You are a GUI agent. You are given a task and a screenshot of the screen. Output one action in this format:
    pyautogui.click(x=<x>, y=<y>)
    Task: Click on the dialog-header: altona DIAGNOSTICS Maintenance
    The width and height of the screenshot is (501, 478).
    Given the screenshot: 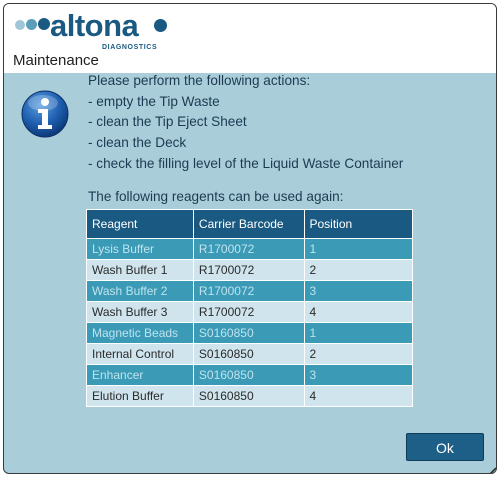 What is the action you would take?
    pyautogui.click(x=250, y=38)
    